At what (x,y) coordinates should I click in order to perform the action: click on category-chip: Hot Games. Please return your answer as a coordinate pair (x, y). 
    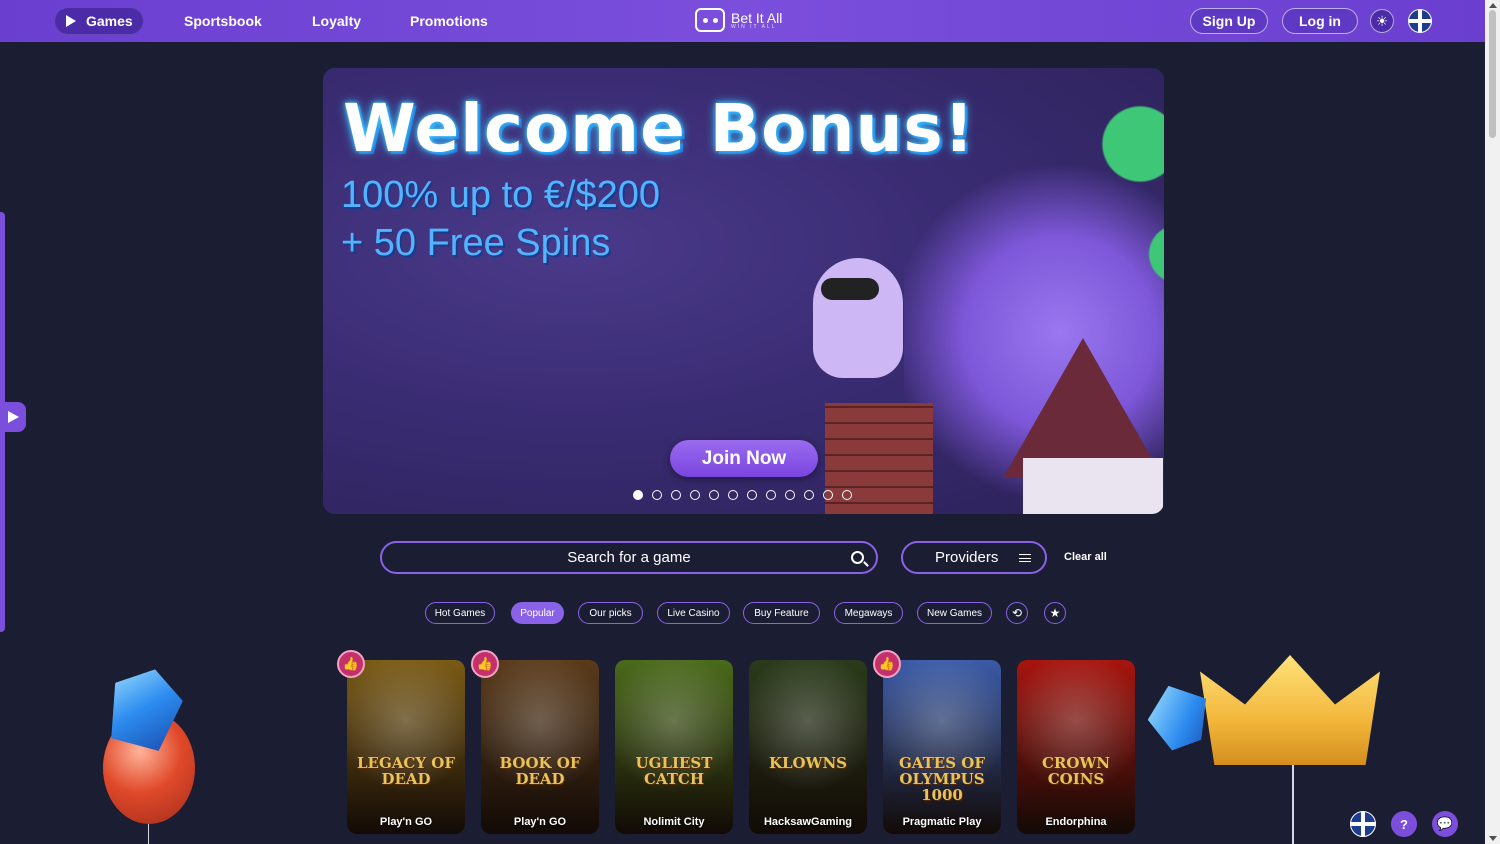
    Looking at the image, I should click on (460, 613).